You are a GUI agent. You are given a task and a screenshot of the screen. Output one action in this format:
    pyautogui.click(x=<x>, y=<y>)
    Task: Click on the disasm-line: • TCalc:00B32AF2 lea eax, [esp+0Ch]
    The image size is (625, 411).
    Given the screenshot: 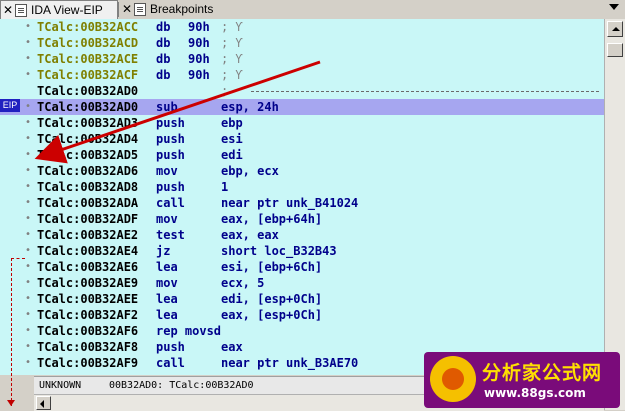 What is the action you would take?
    pyautogui.click(x=302, y=315)
    